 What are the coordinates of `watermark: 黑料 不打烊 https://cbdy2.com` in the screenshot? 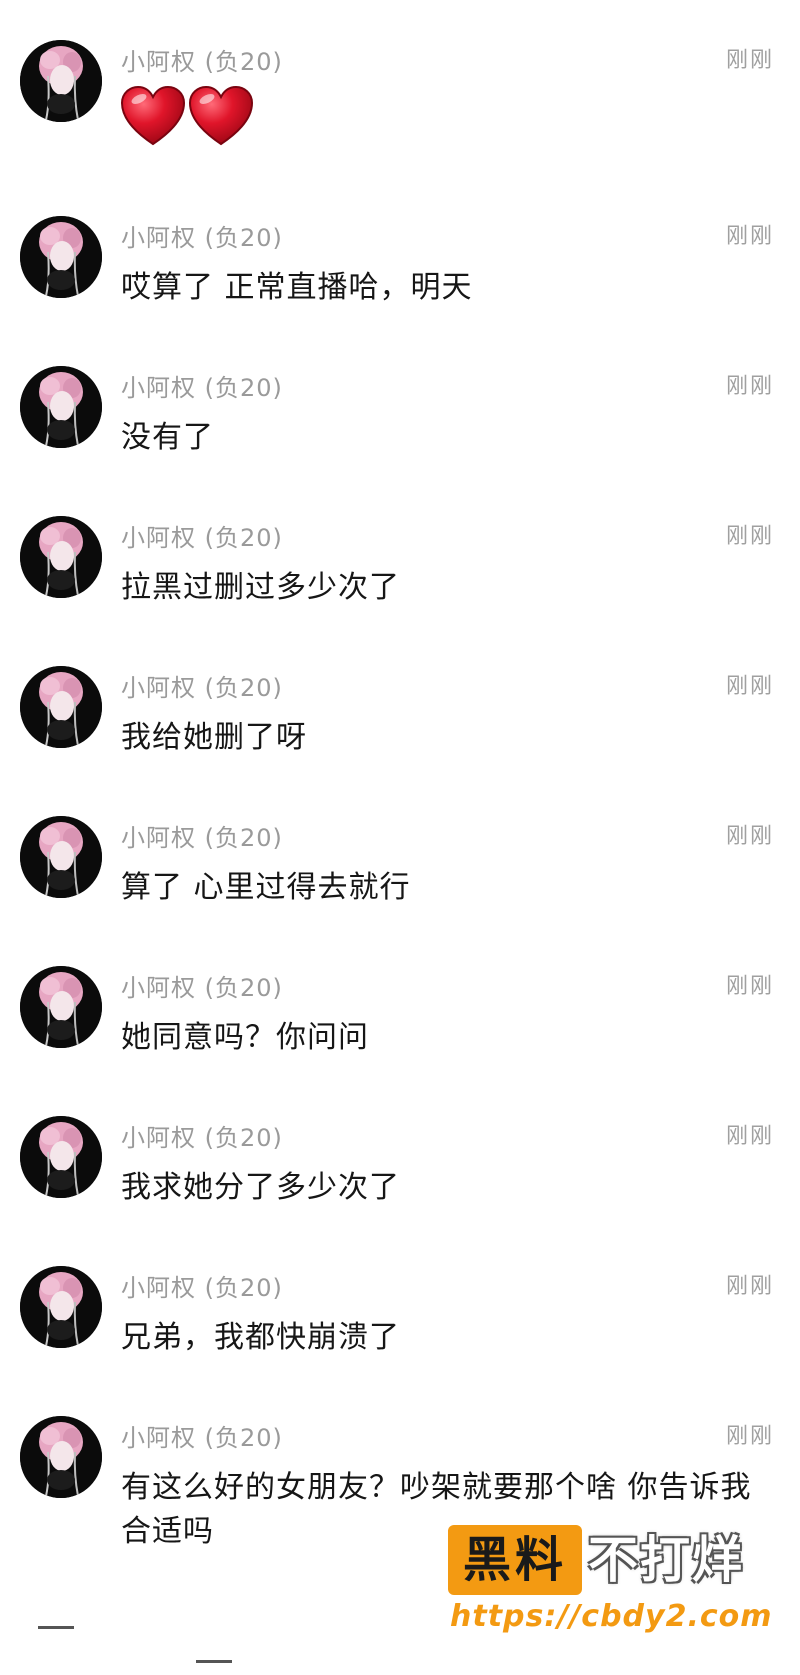 It's located at (618, 1580).